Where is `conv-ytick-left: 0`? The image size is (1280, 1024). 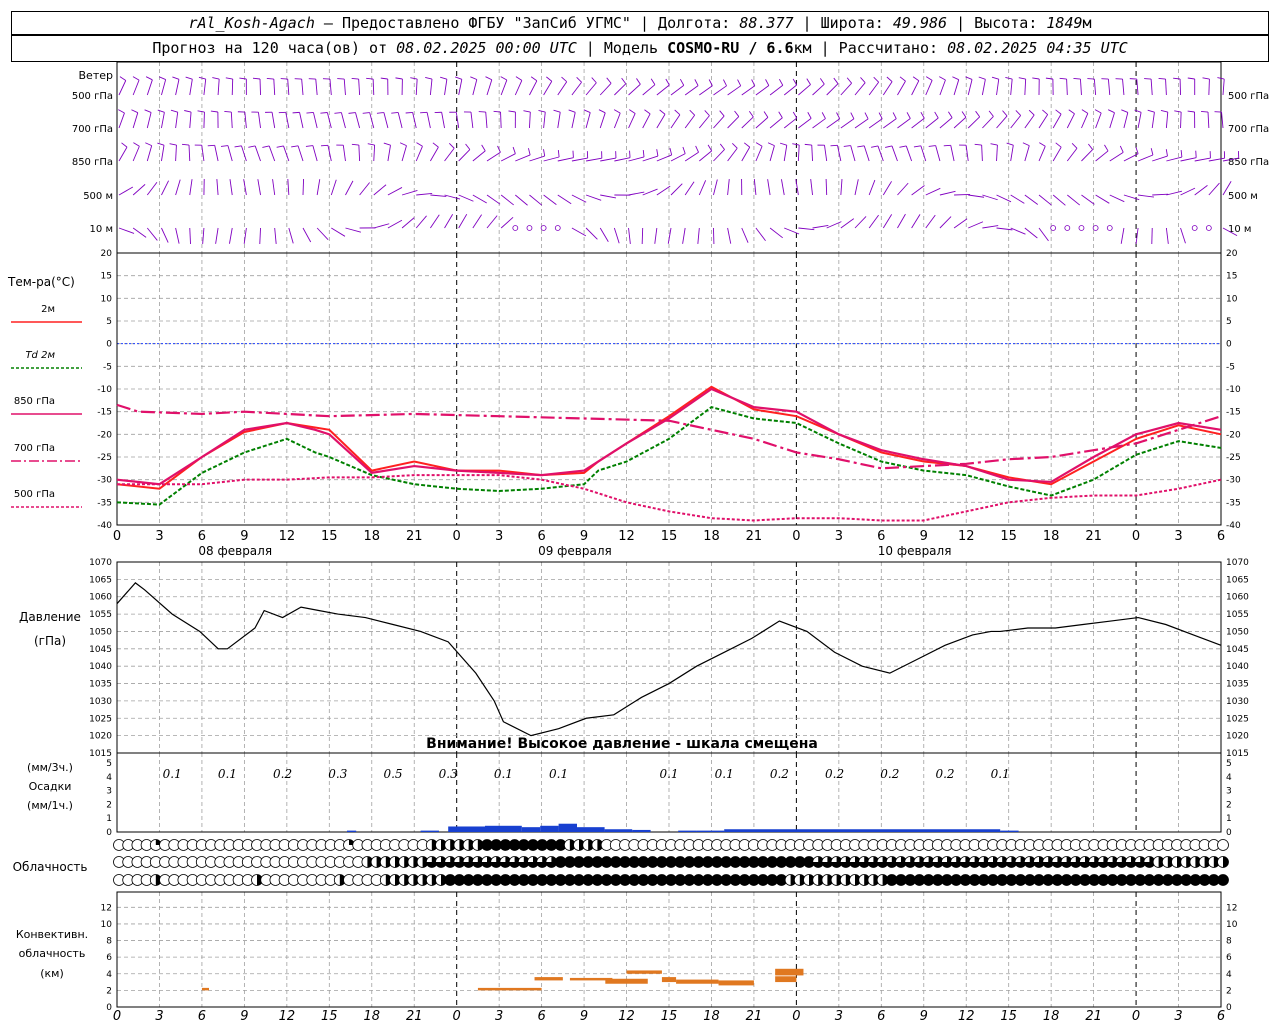 conv-ytick-left: 0 is located at coordinates (109, 1008).